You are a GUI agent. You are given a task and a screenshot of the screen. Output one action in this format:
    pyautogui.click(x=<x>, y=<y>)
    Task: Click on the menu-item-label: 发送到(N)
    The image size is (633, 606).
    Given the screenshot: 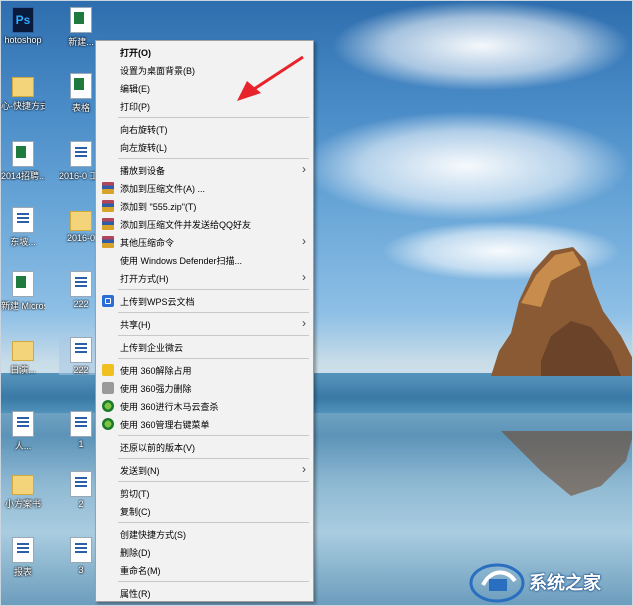 What is the action you would take?
    pyautogui.click(x=140, y=471)
    